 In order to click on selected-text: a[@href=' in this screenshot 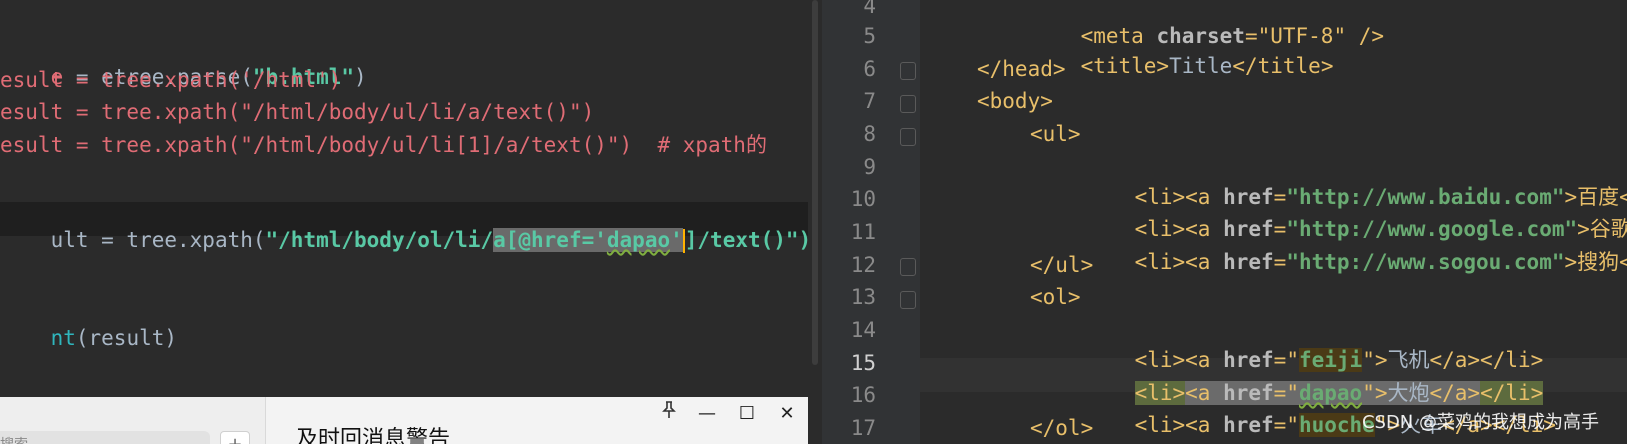, I will do `click(550, 240)`.